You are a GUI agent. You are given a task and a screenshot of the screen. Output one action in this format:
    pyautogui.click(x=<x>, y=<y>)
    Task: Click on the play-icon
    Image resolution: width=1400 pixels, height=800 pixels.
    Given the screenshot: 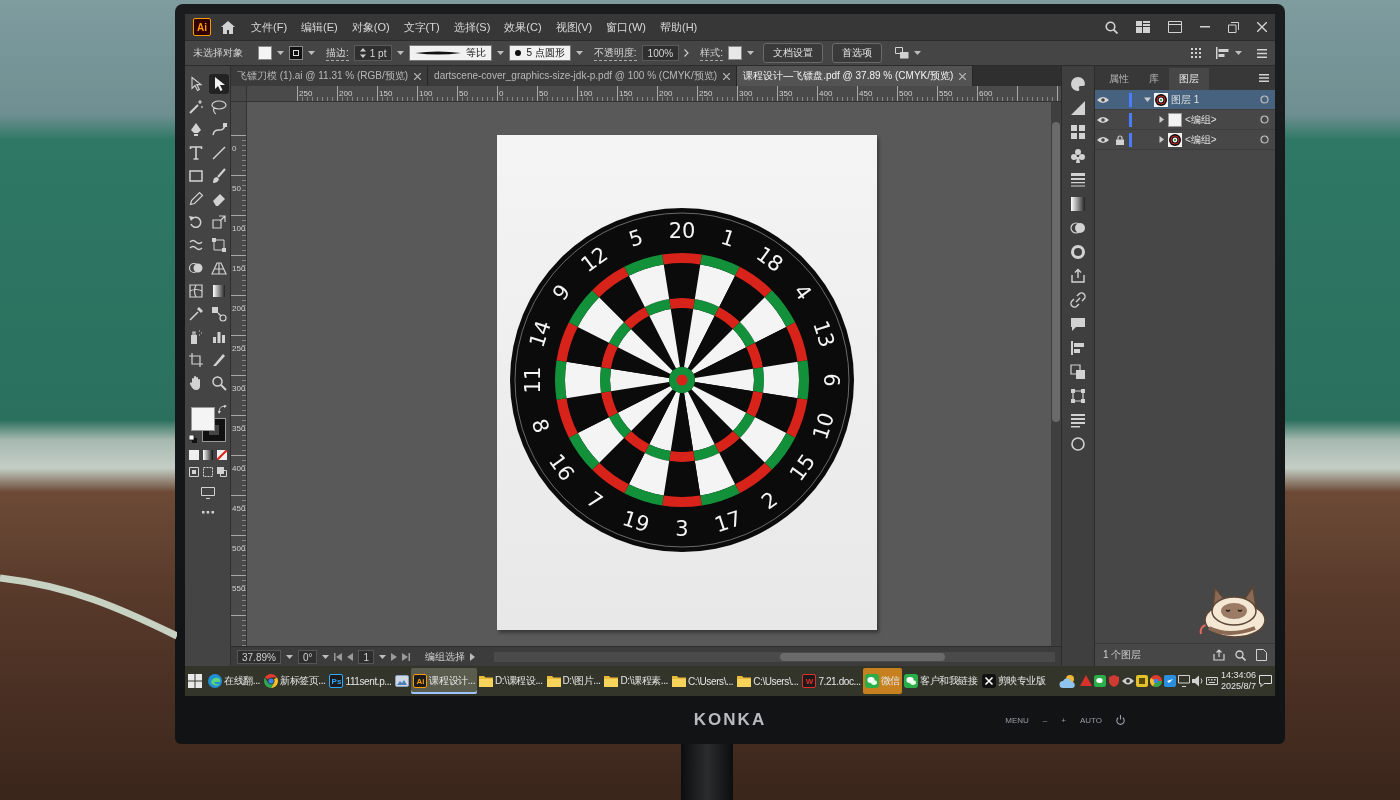 What is the action you would take?
    pyautogui.click(x=473, y=656)
    